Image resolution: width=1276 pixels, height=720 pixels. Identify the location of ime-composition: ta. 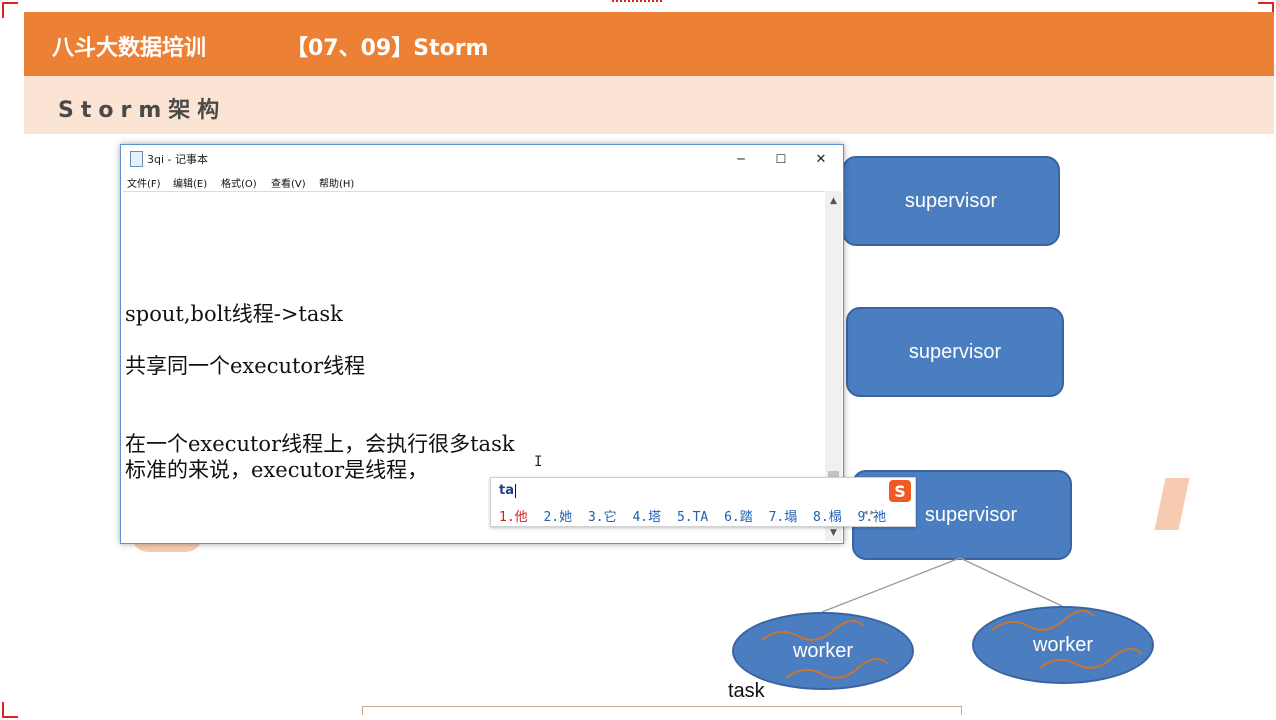
(507, 490).